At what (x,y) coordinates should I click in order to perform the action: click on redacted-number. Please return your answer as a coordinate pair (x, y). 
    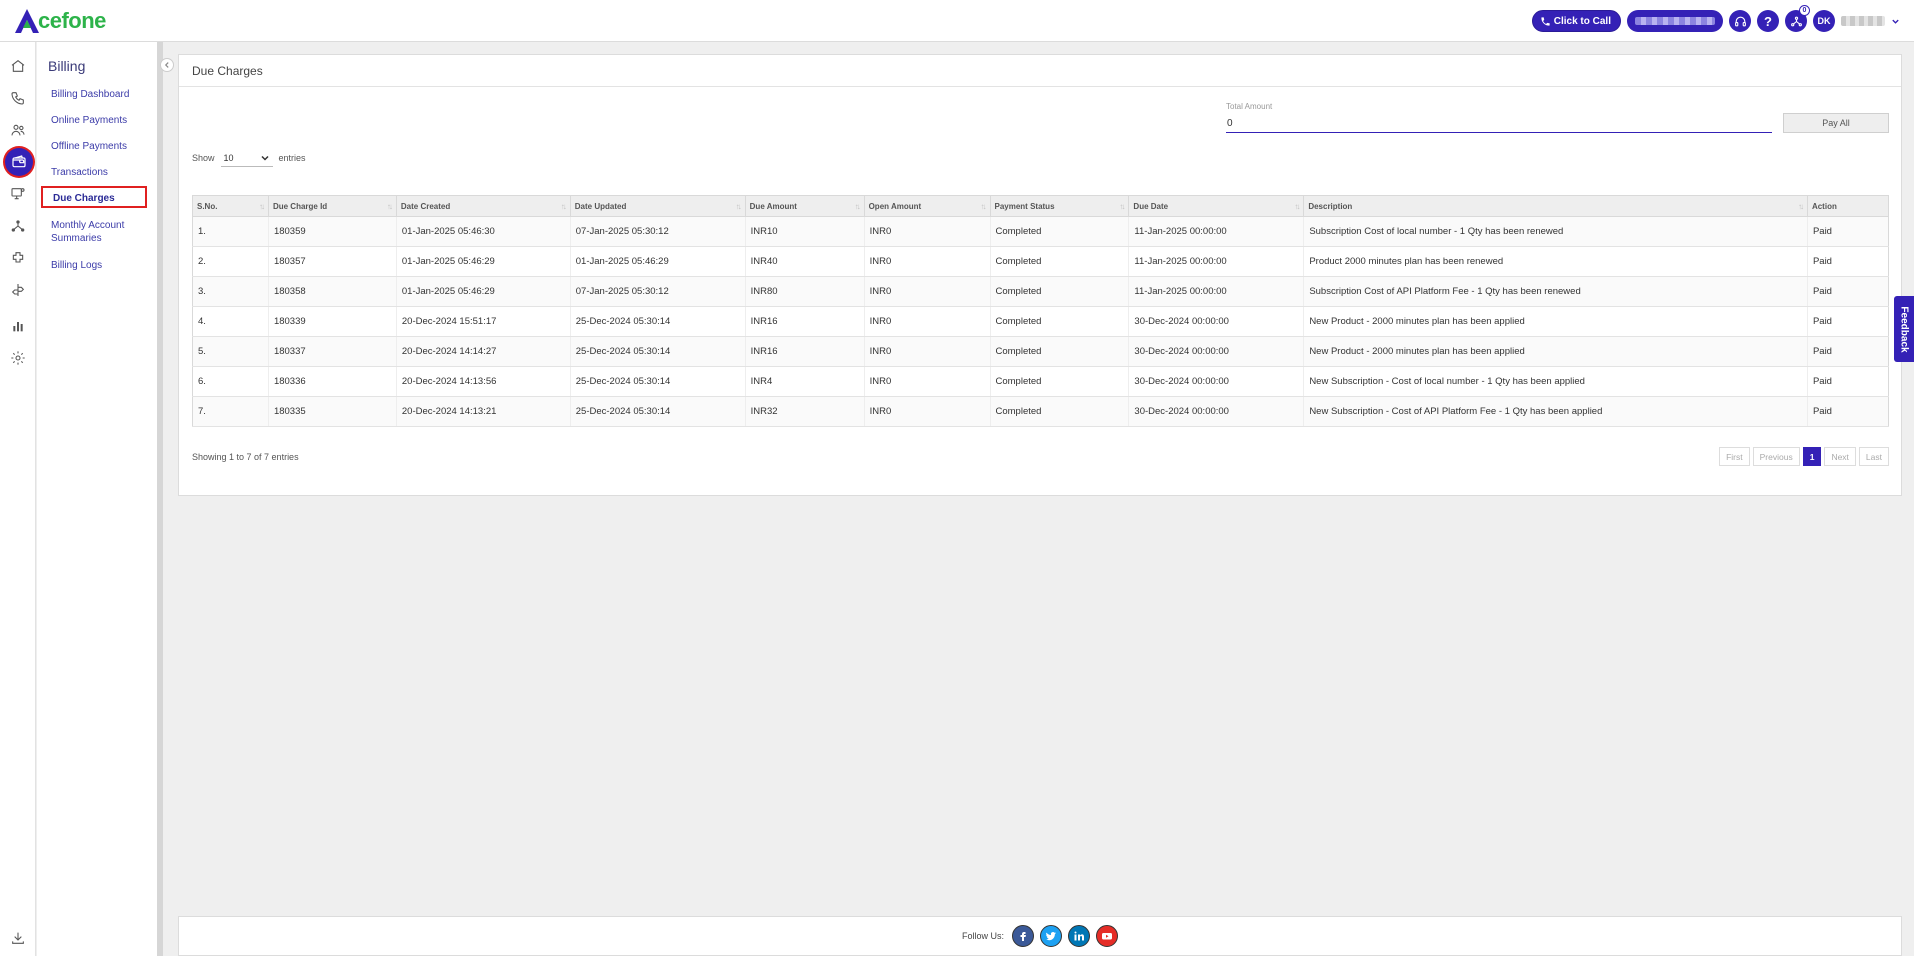
    Looking at the image, I should click on (1675, 21).